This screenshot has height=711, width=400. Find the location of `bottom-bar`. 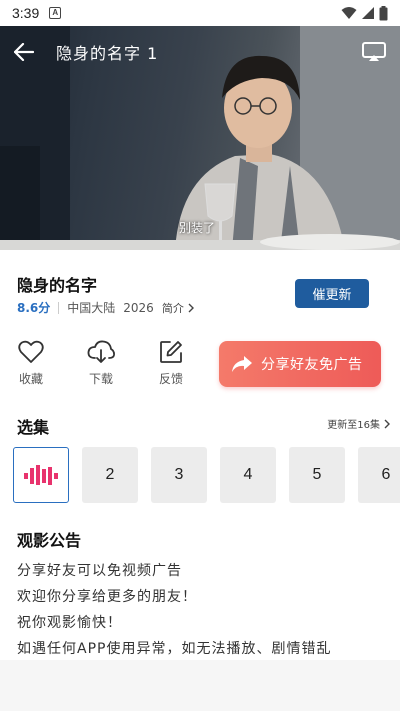

bottom-bar is located at coordinates (200, 685).